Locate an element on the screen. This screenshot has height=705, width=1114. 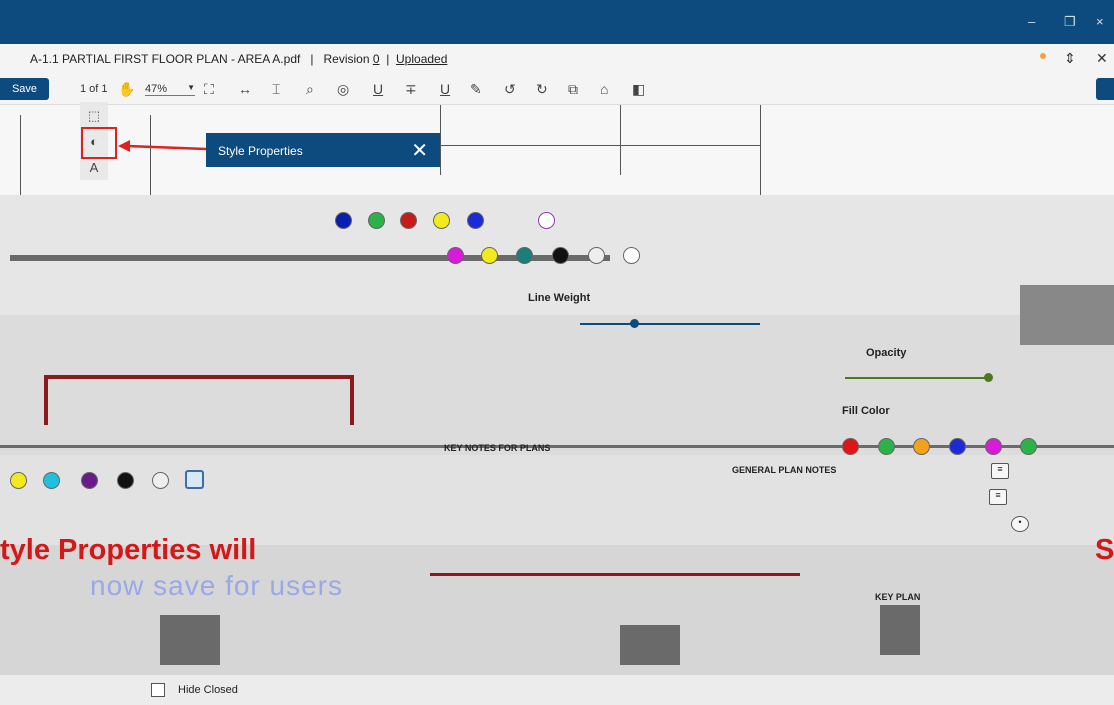
line-weight-label: Line Weight is located at coordinates (559, 298).